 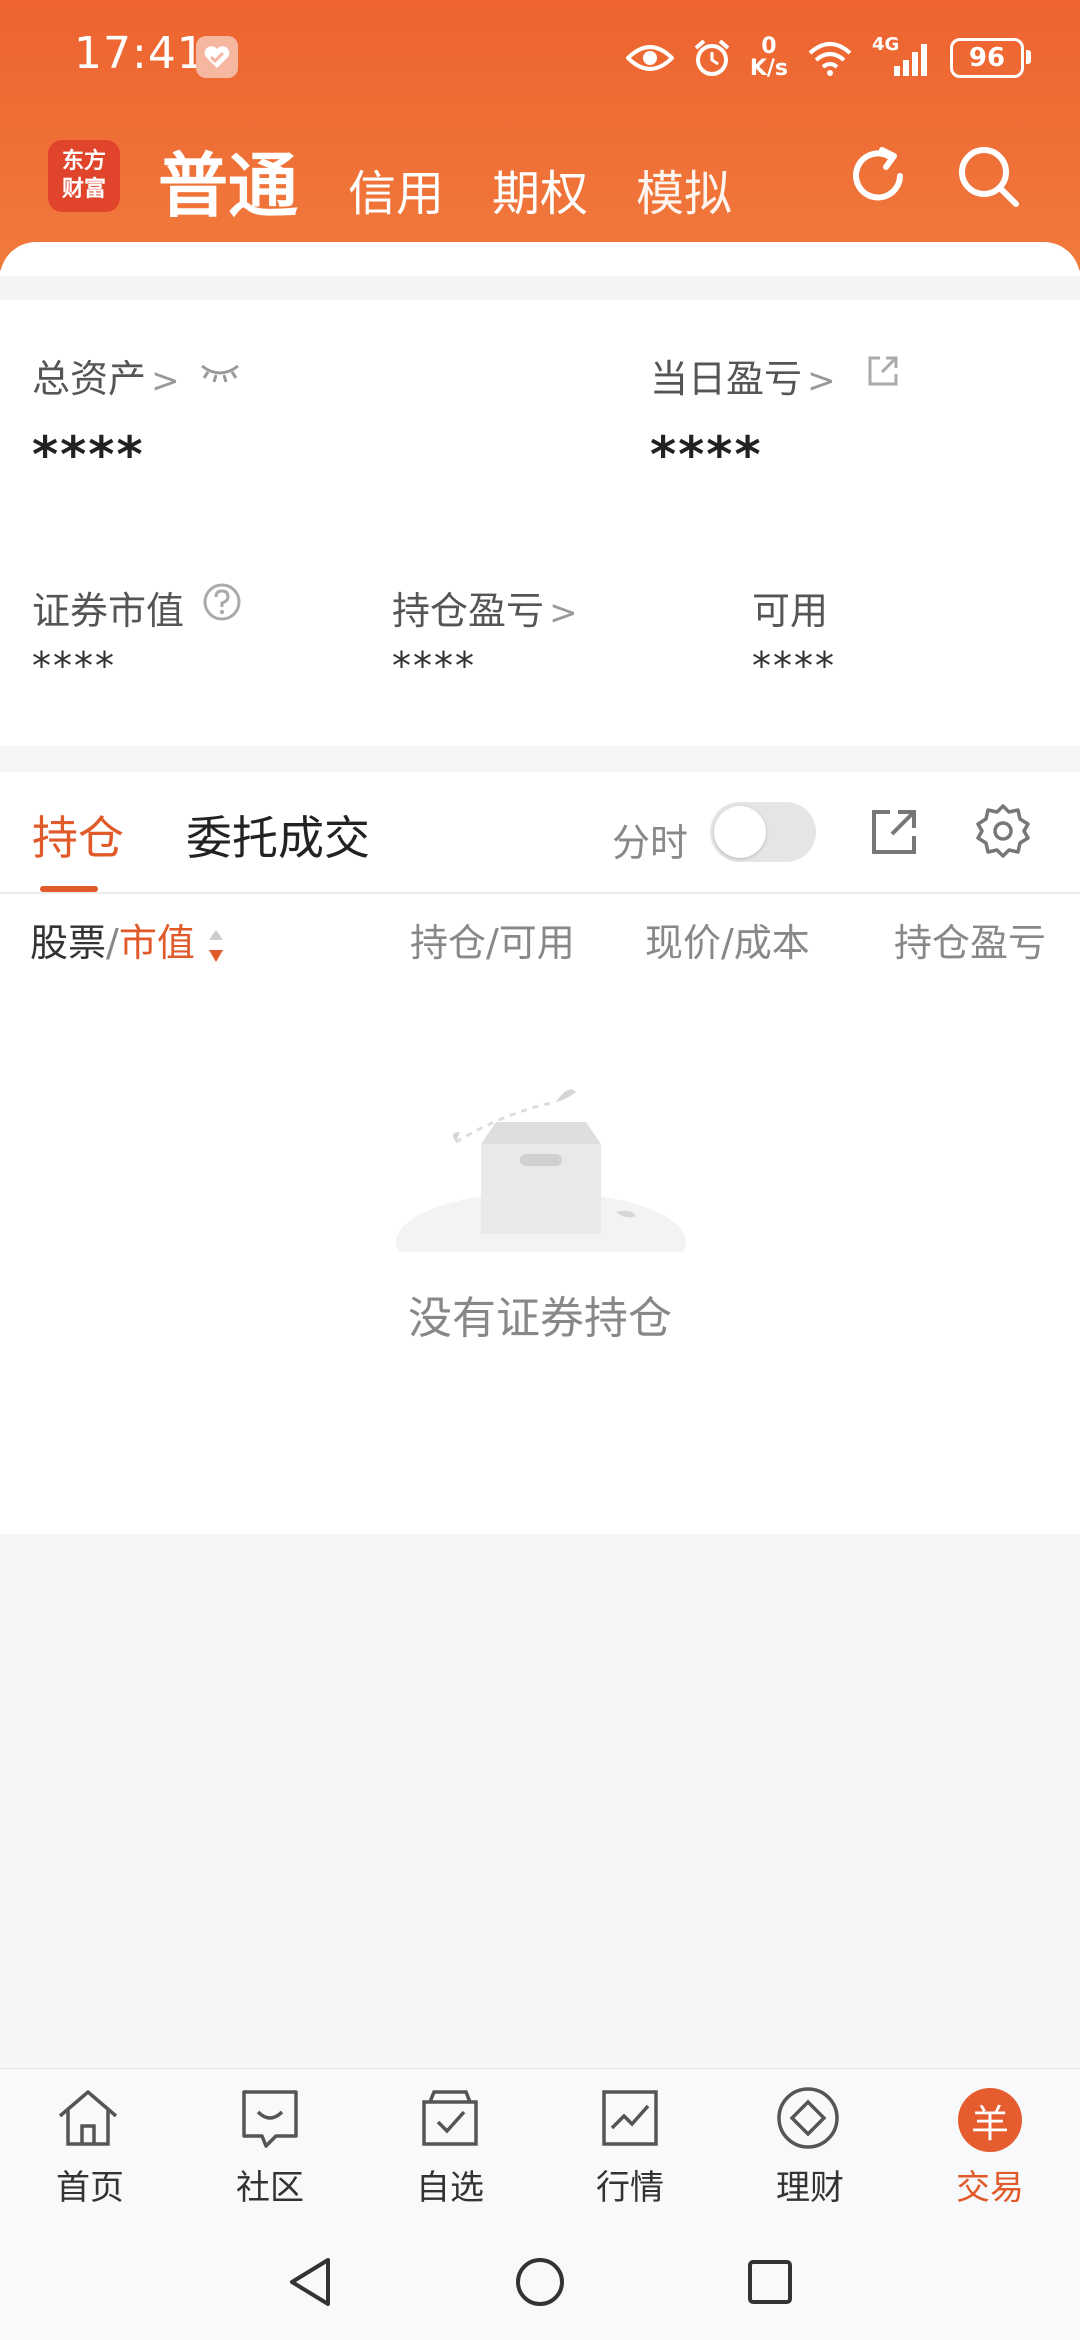 I want to click on wealth-icon, so click(x=808, y=2118).